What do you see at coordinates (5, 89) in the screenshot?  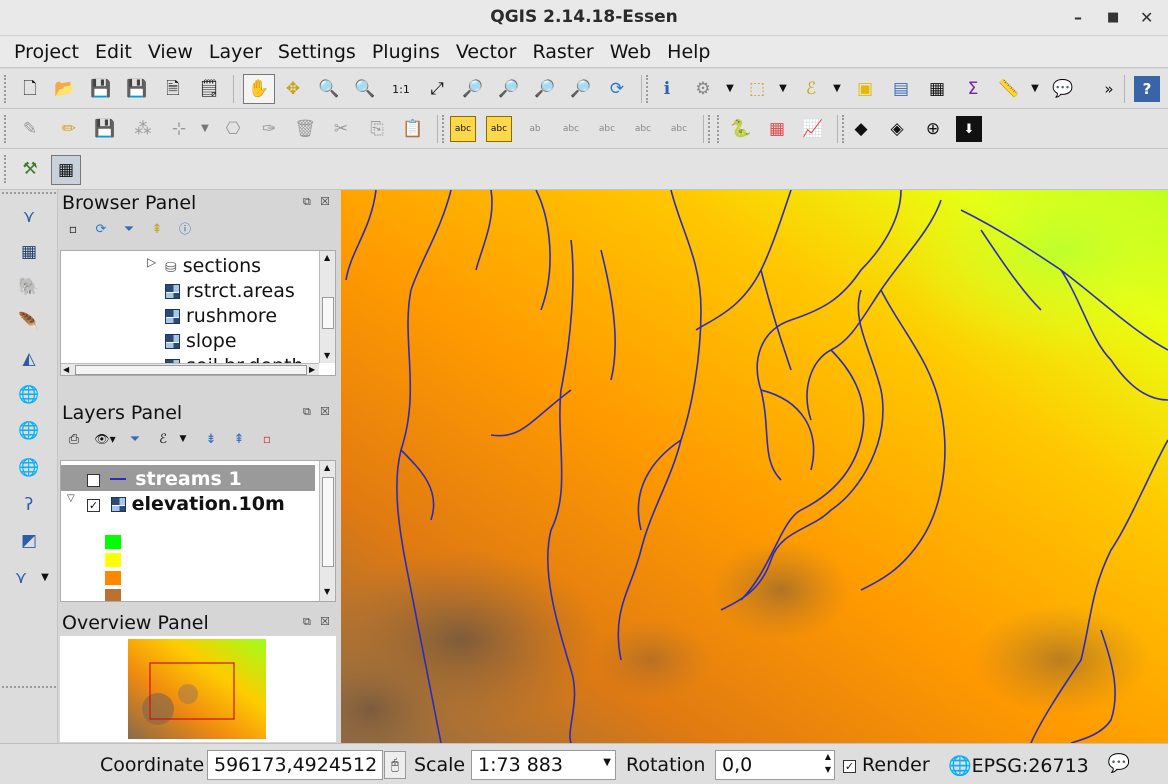 I see `toolbar-grip` at bounding box center [5, 89].